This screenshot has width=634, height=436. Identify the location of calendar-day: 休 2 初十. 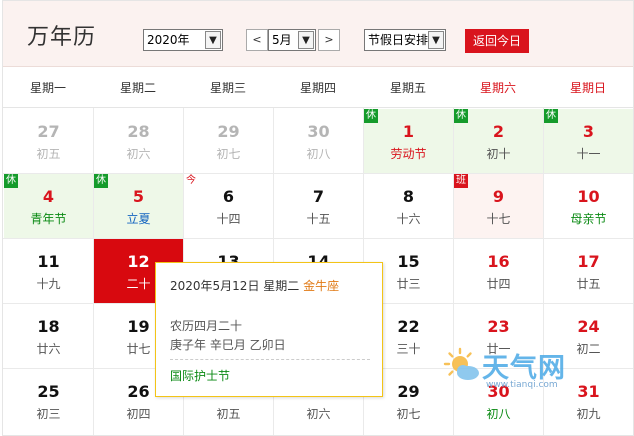
(498, 141).